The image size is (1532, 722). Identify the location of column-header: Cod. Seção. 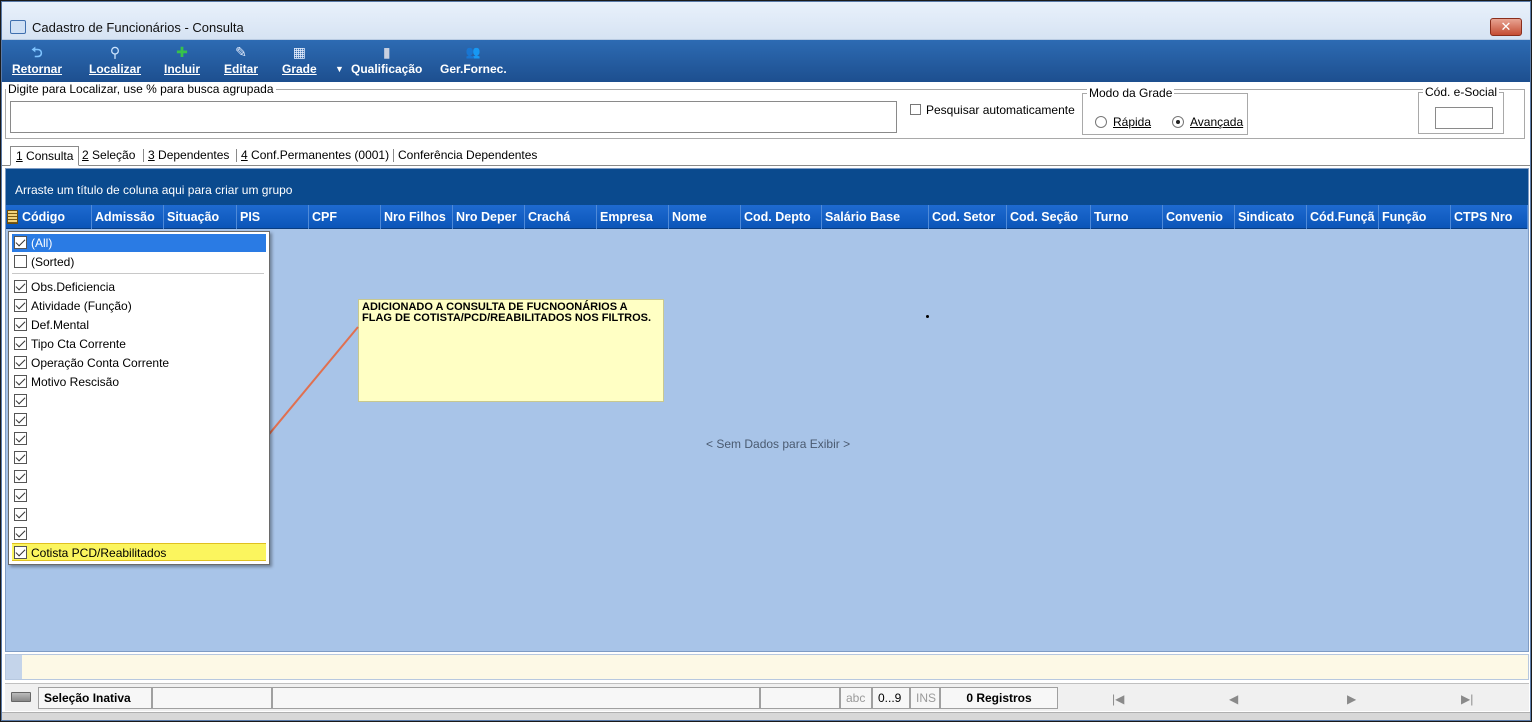
(1049, 217).